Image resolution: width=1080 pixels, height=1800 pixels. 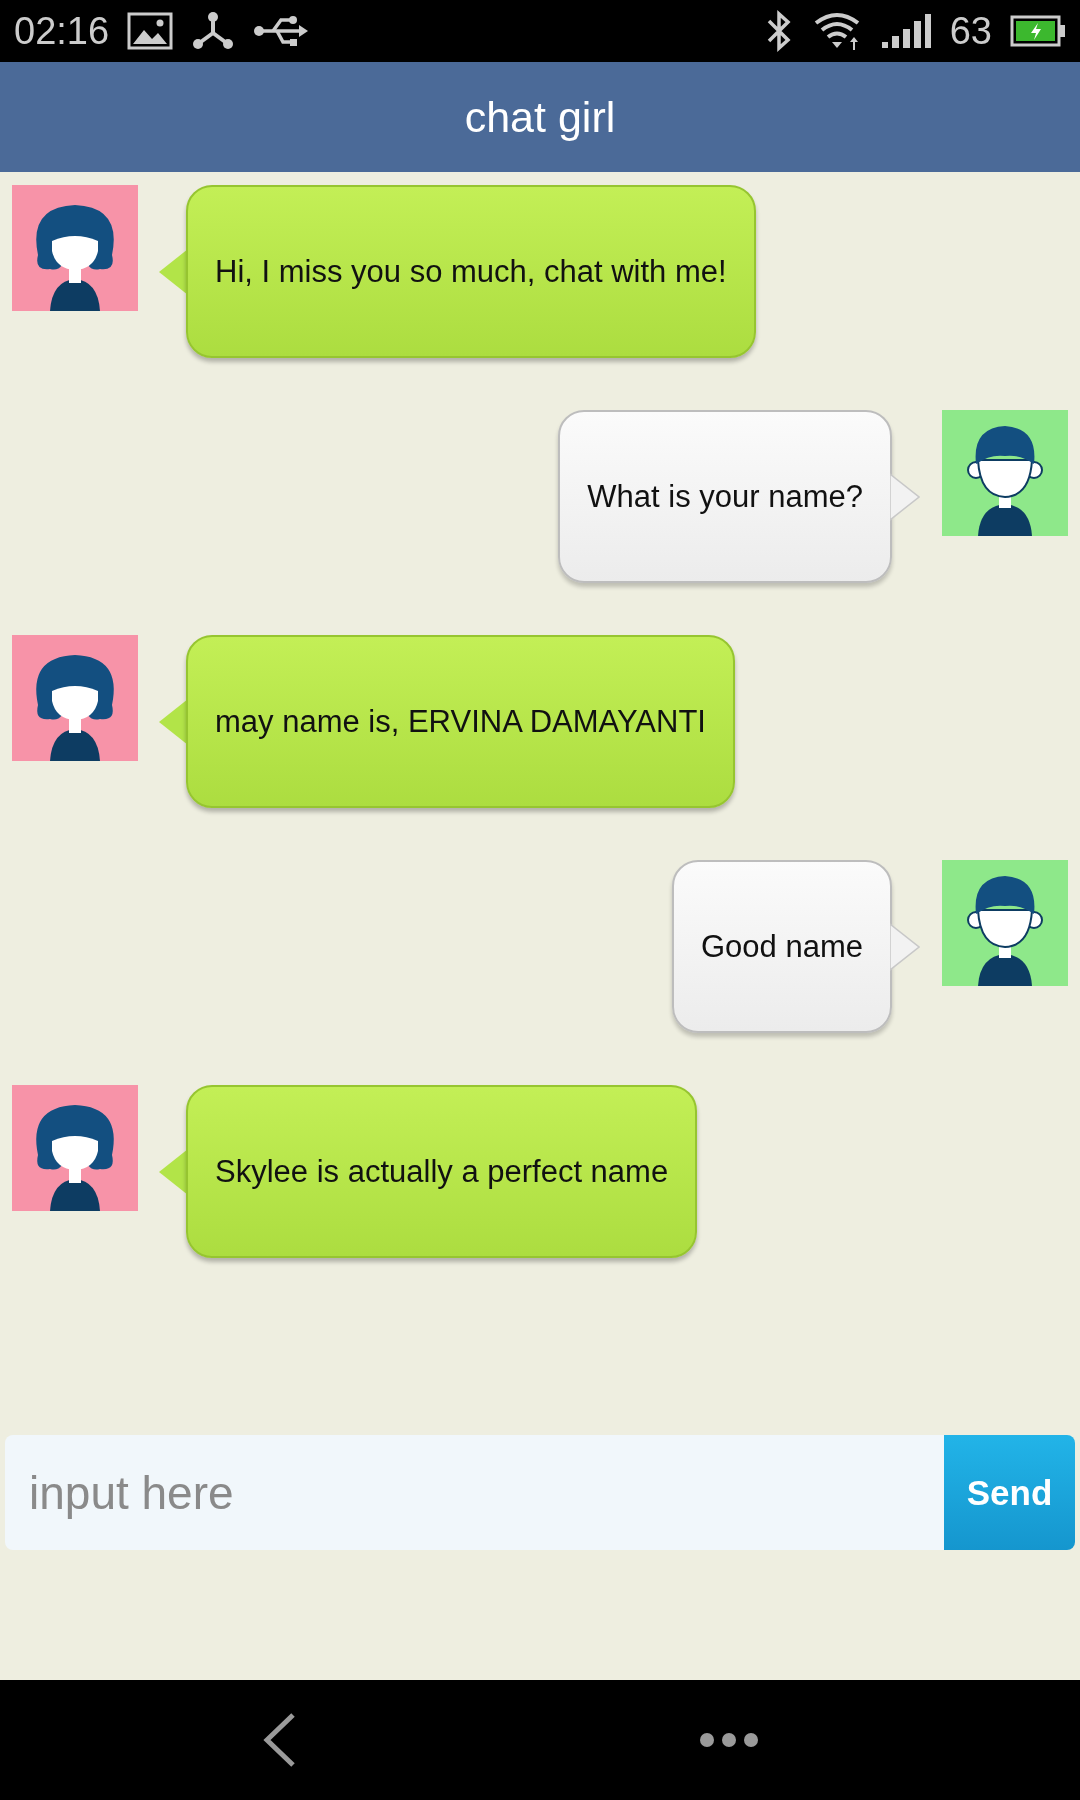 What do you see at coordinates (442, 1171) in the screenshot?
I see `message-bubble: Skylee is actually a perfect name` at bounding box center [442, 1171].